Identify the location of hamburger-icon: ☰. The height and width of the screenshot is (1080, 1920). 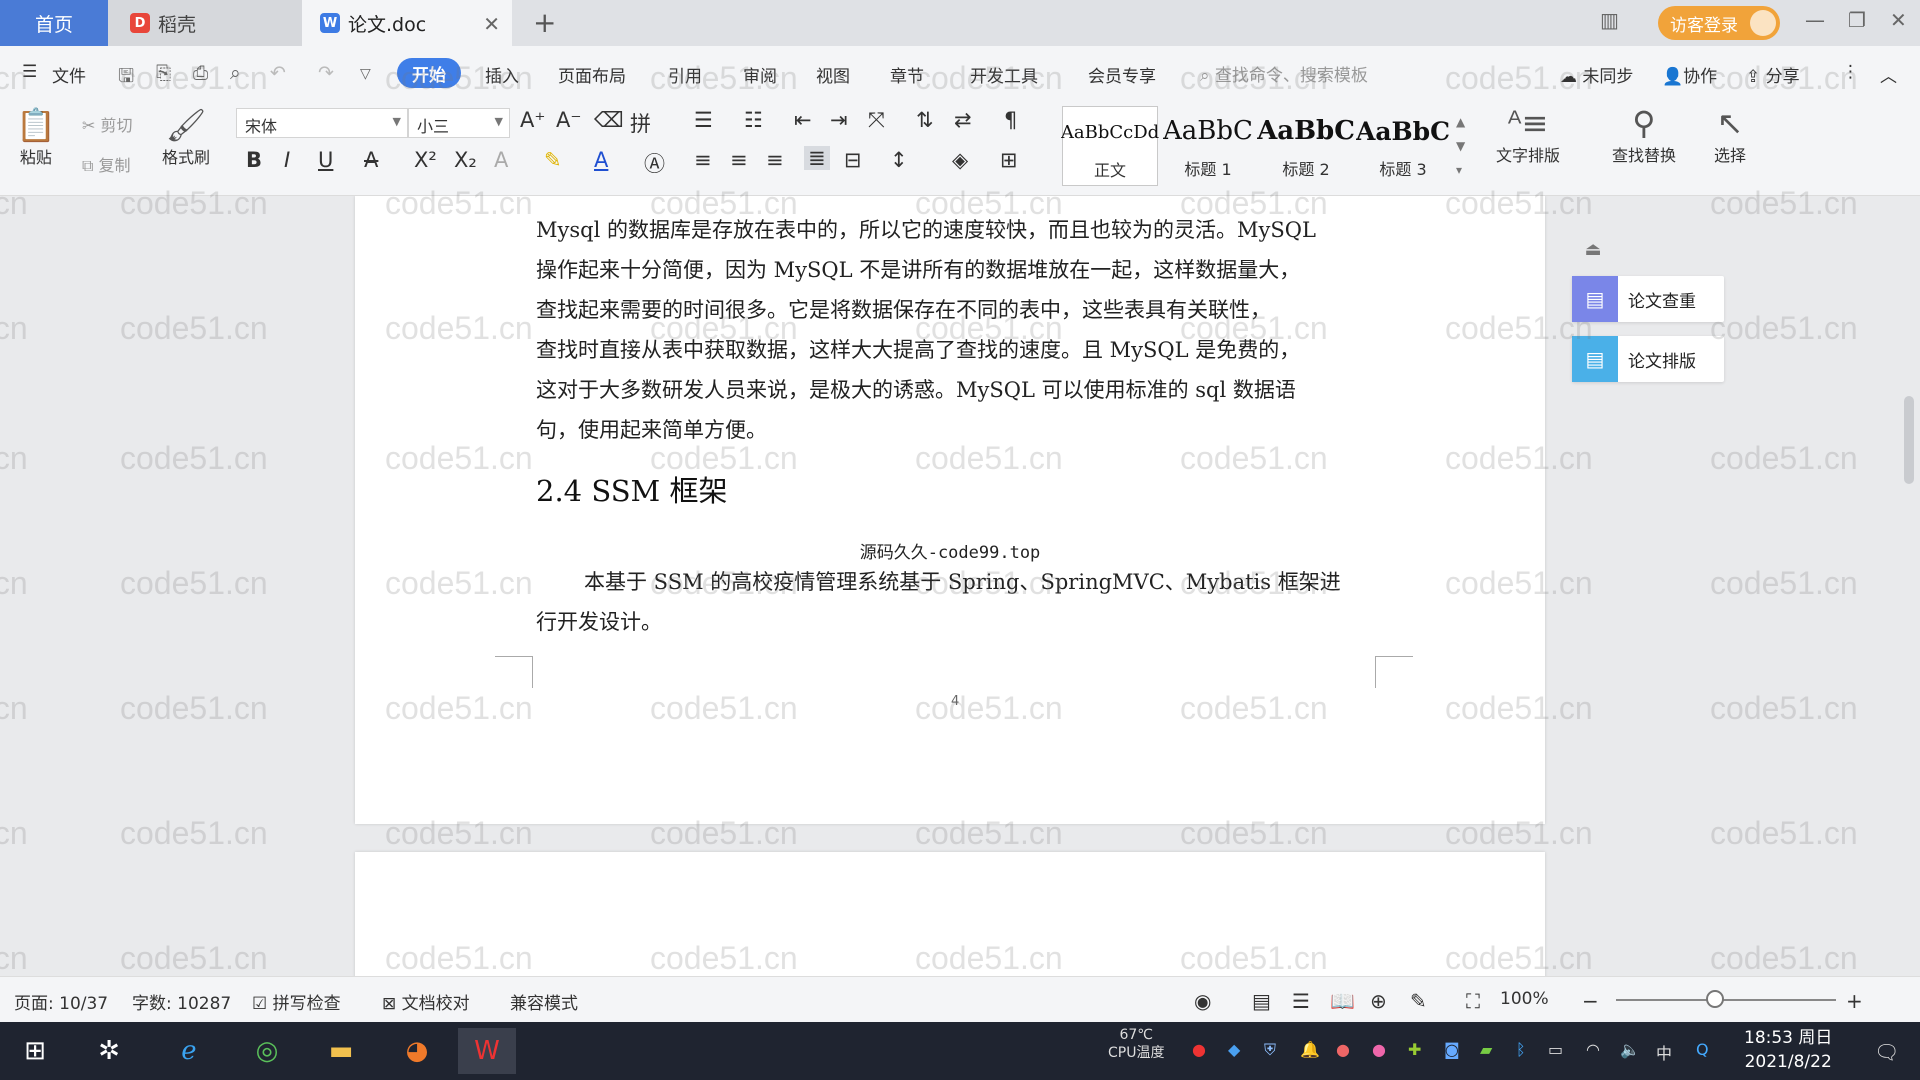
(29, 72).